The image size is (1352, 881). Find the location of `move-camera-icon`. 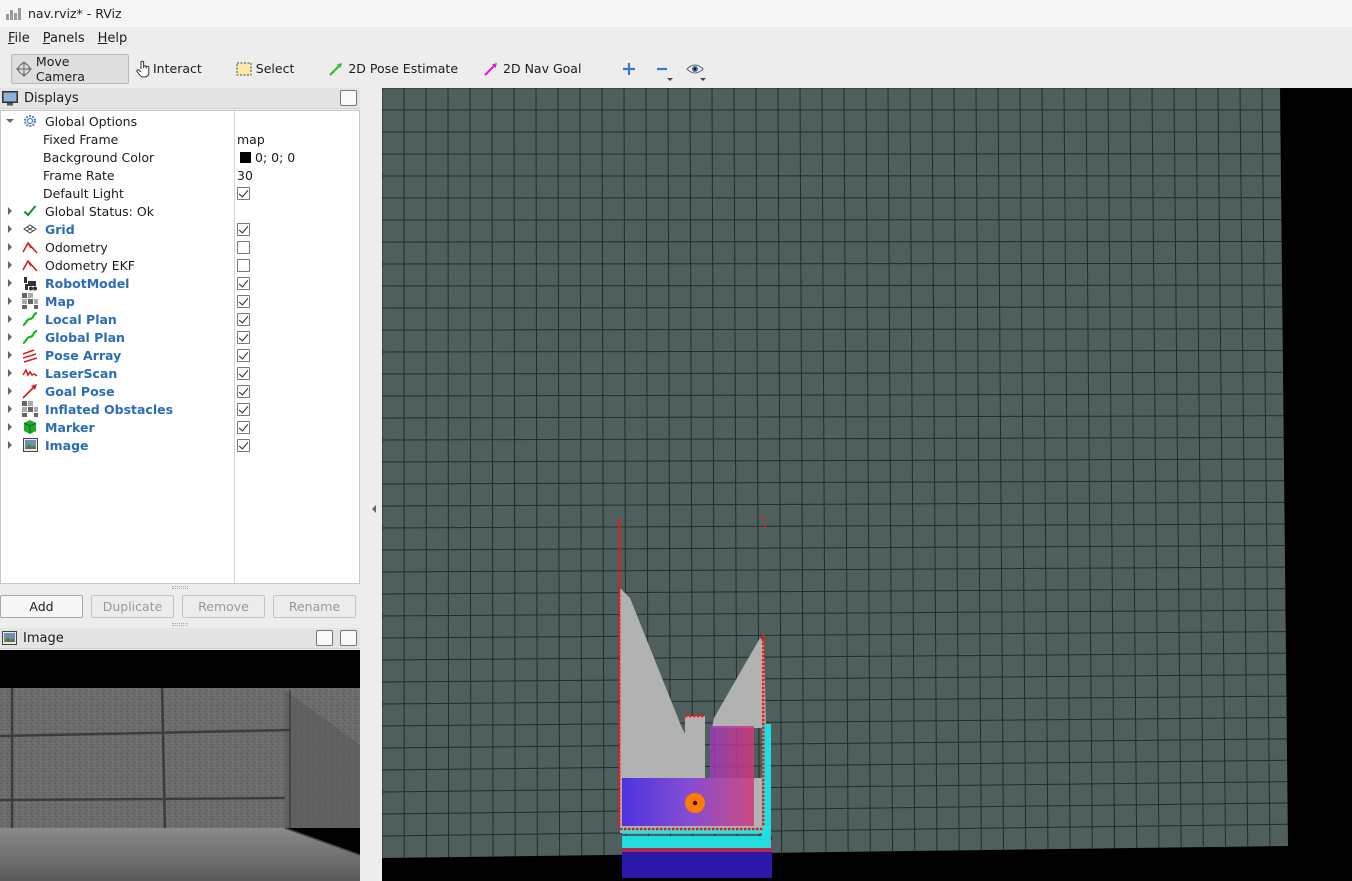

move-camera-icon is located at coordinates (24, 68).